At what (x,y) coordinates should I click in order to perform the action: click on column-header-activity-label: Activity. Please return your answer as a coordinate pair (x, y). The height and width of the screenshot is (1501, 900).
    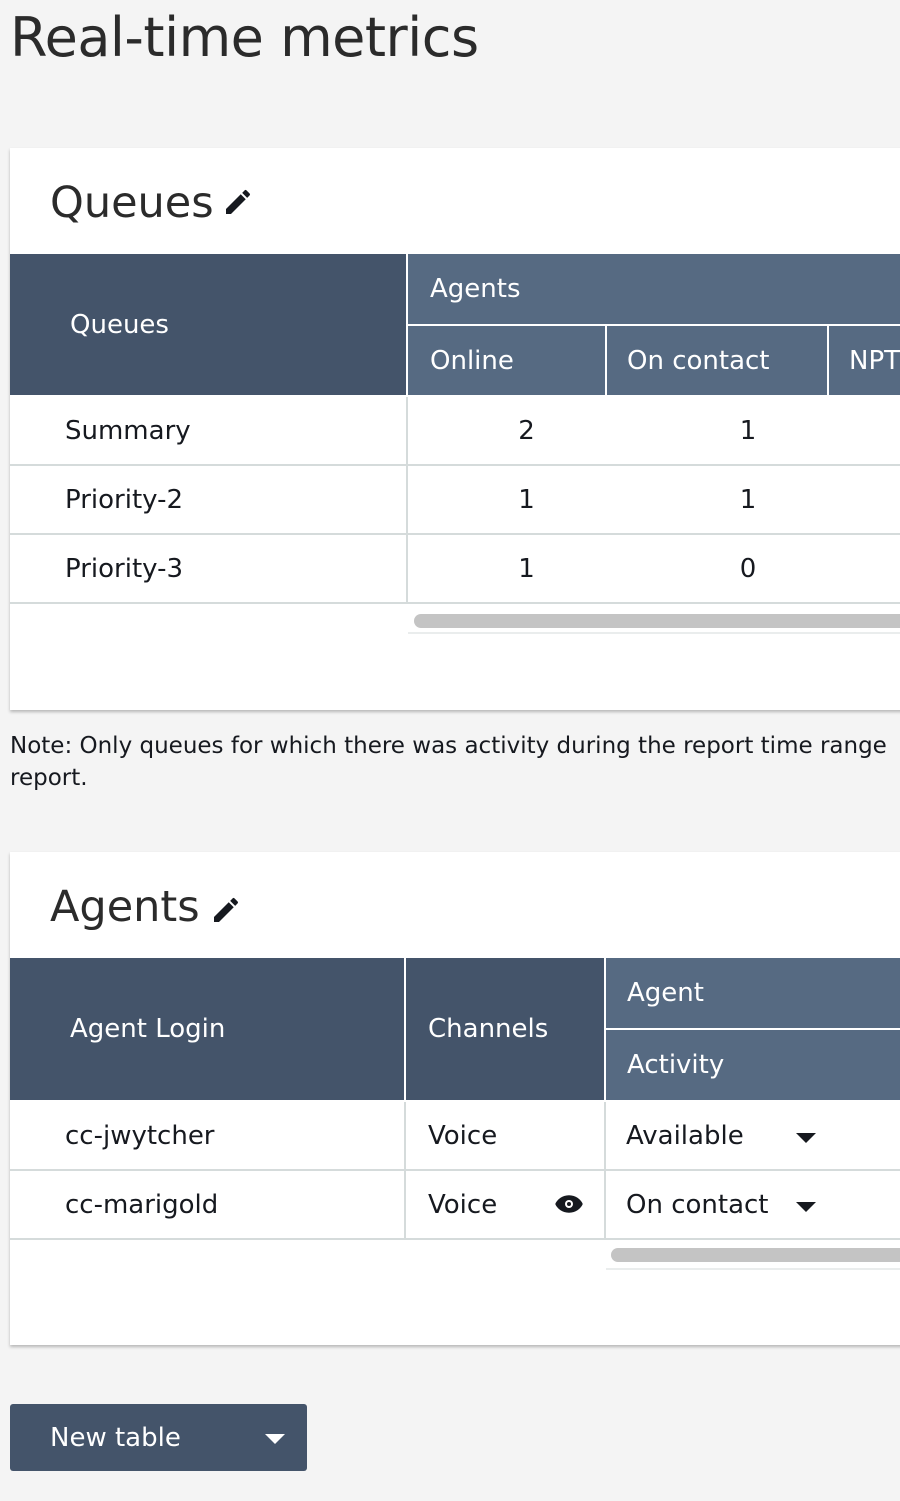
    Looking at the image, I should click on (676, 1065).